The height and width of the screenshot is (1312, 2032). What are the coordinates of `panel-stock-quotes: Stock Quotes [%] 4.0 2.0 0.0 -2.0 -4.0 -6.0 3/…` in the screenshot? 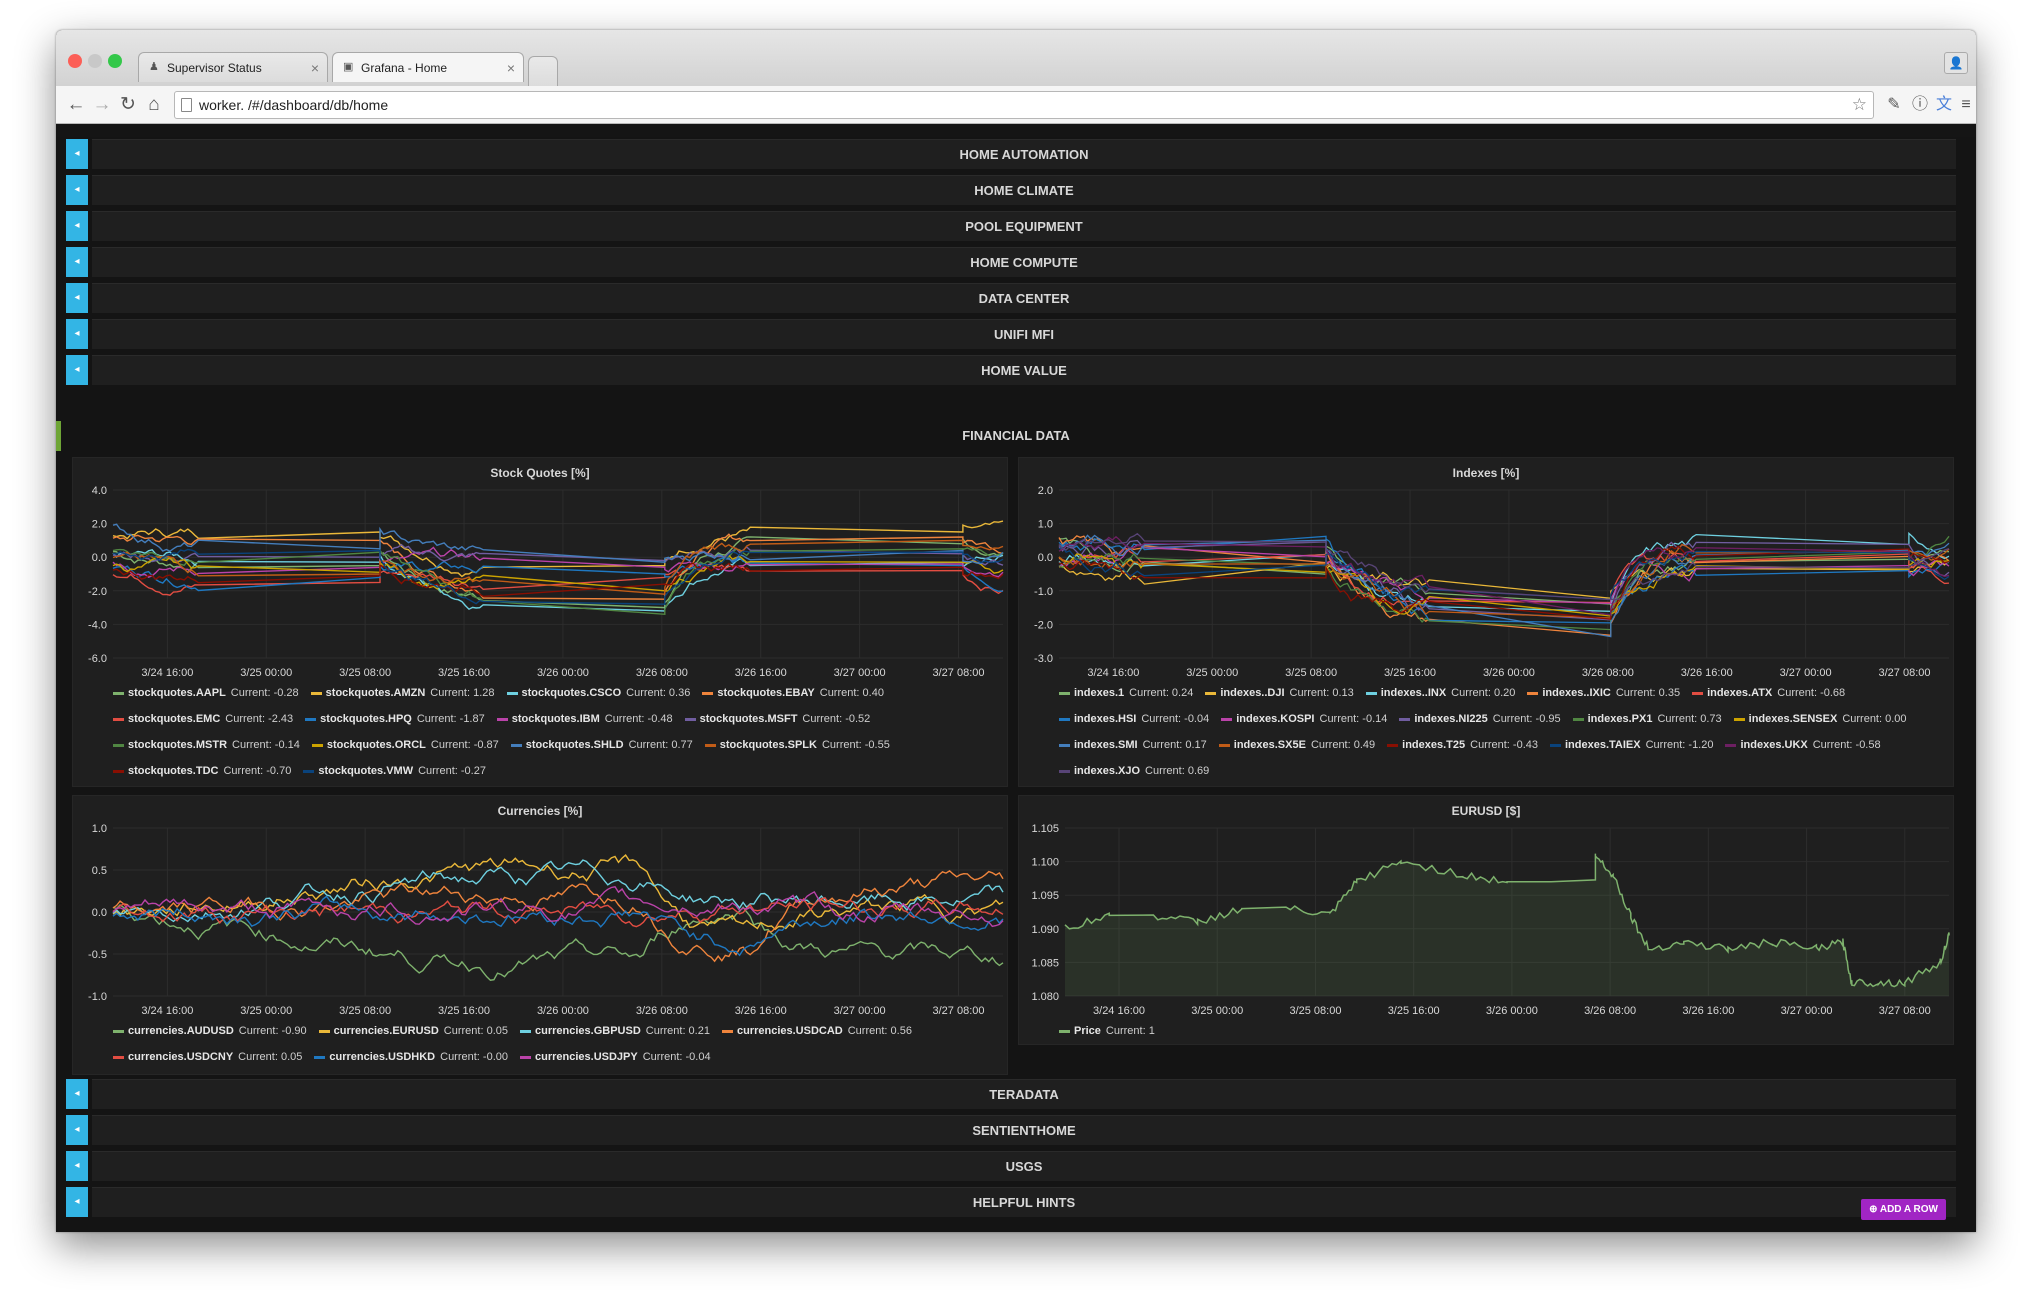 It's located at (540, 622).